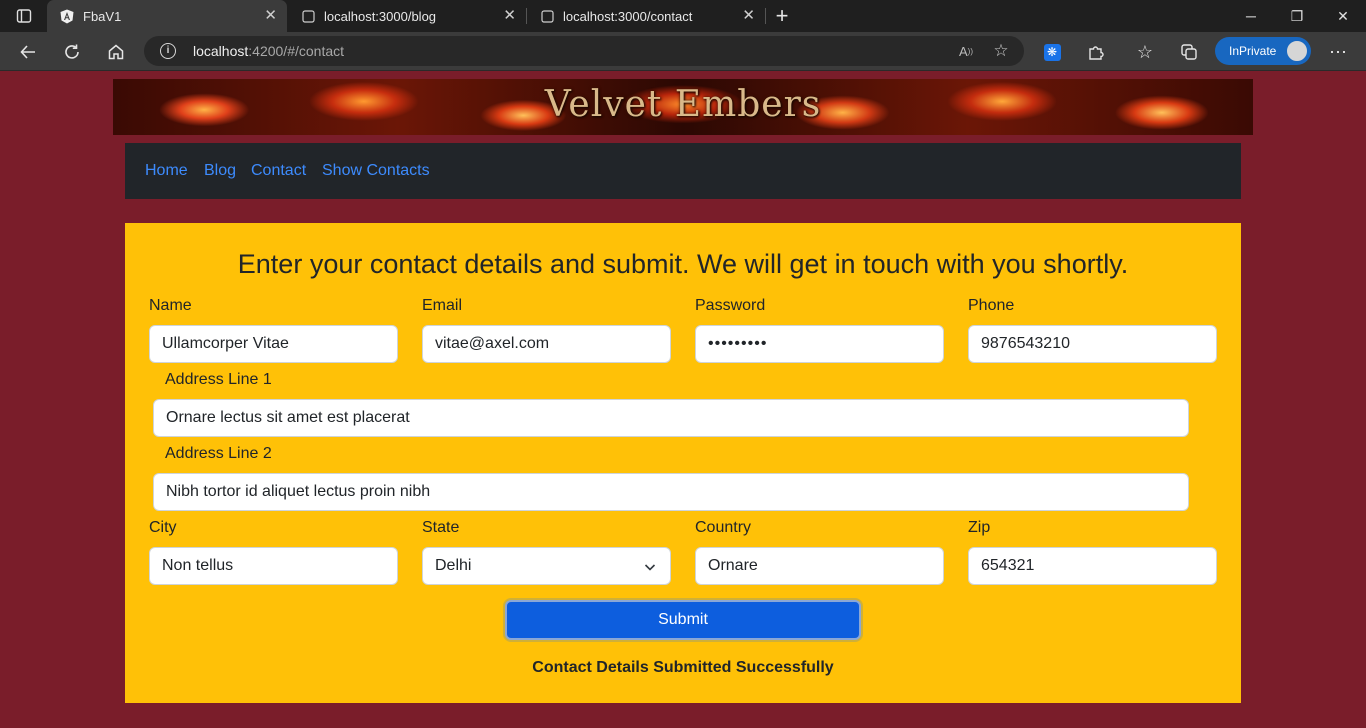 The image size is (1366, 728). I want to click on address-line2-label: Address Line 2, so click(218, 453).